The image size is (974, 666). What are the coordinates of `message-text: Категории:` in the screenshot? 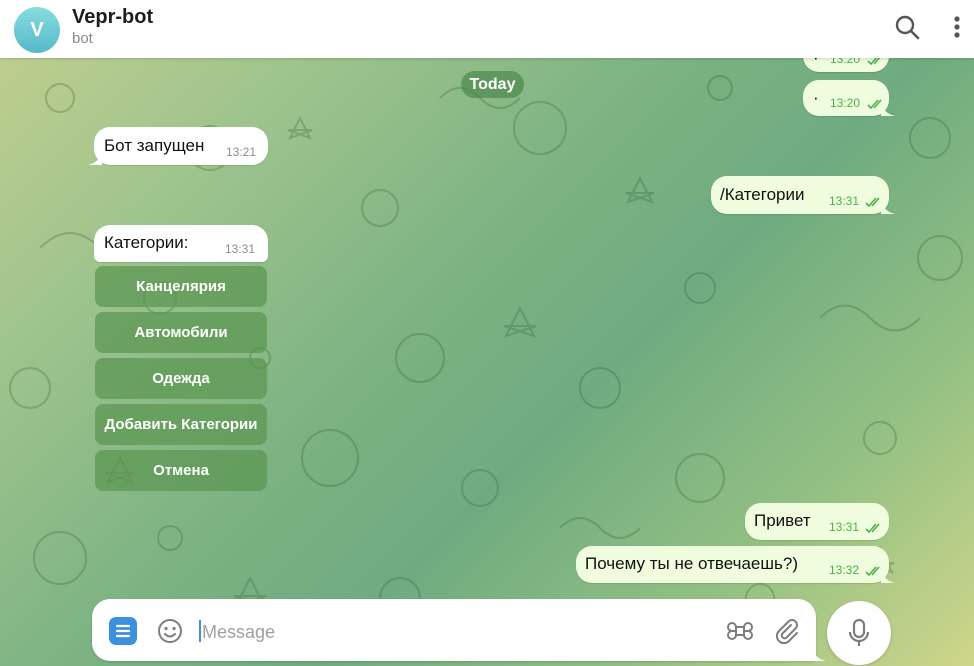 It's located at (146, 242).